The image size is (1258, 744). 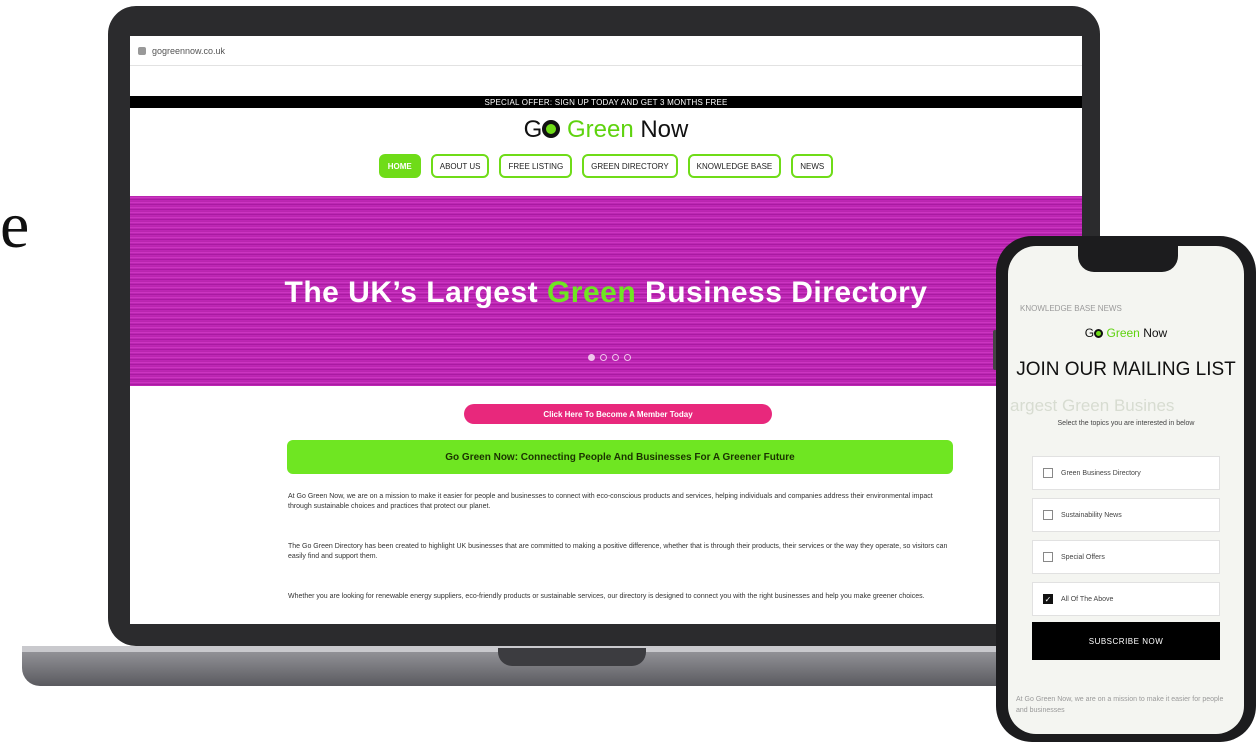 I want to click on logo-suffix: Now, so click(x=664, y=129).